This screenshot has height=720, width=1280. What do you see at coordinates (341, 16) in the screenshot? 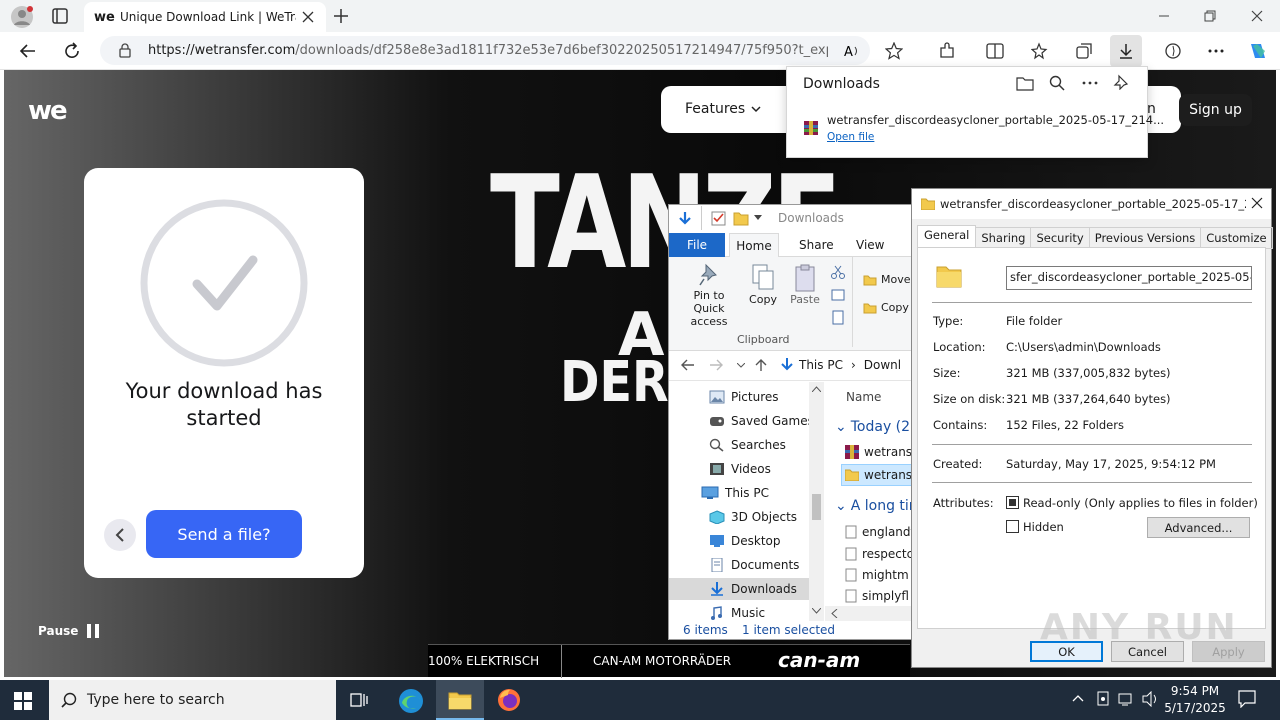
I see `new-tab-icon` at bounding box center [341, 16].